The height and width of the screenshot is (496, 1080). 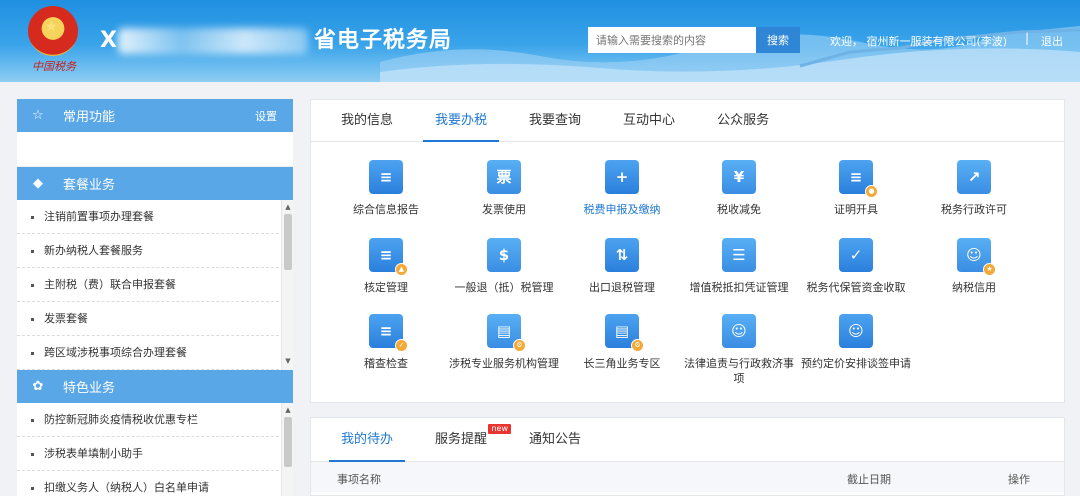 I want to click on todo-tabs: 我的待办 服务提醒 new 通知公告, so click(x=687, y=440).